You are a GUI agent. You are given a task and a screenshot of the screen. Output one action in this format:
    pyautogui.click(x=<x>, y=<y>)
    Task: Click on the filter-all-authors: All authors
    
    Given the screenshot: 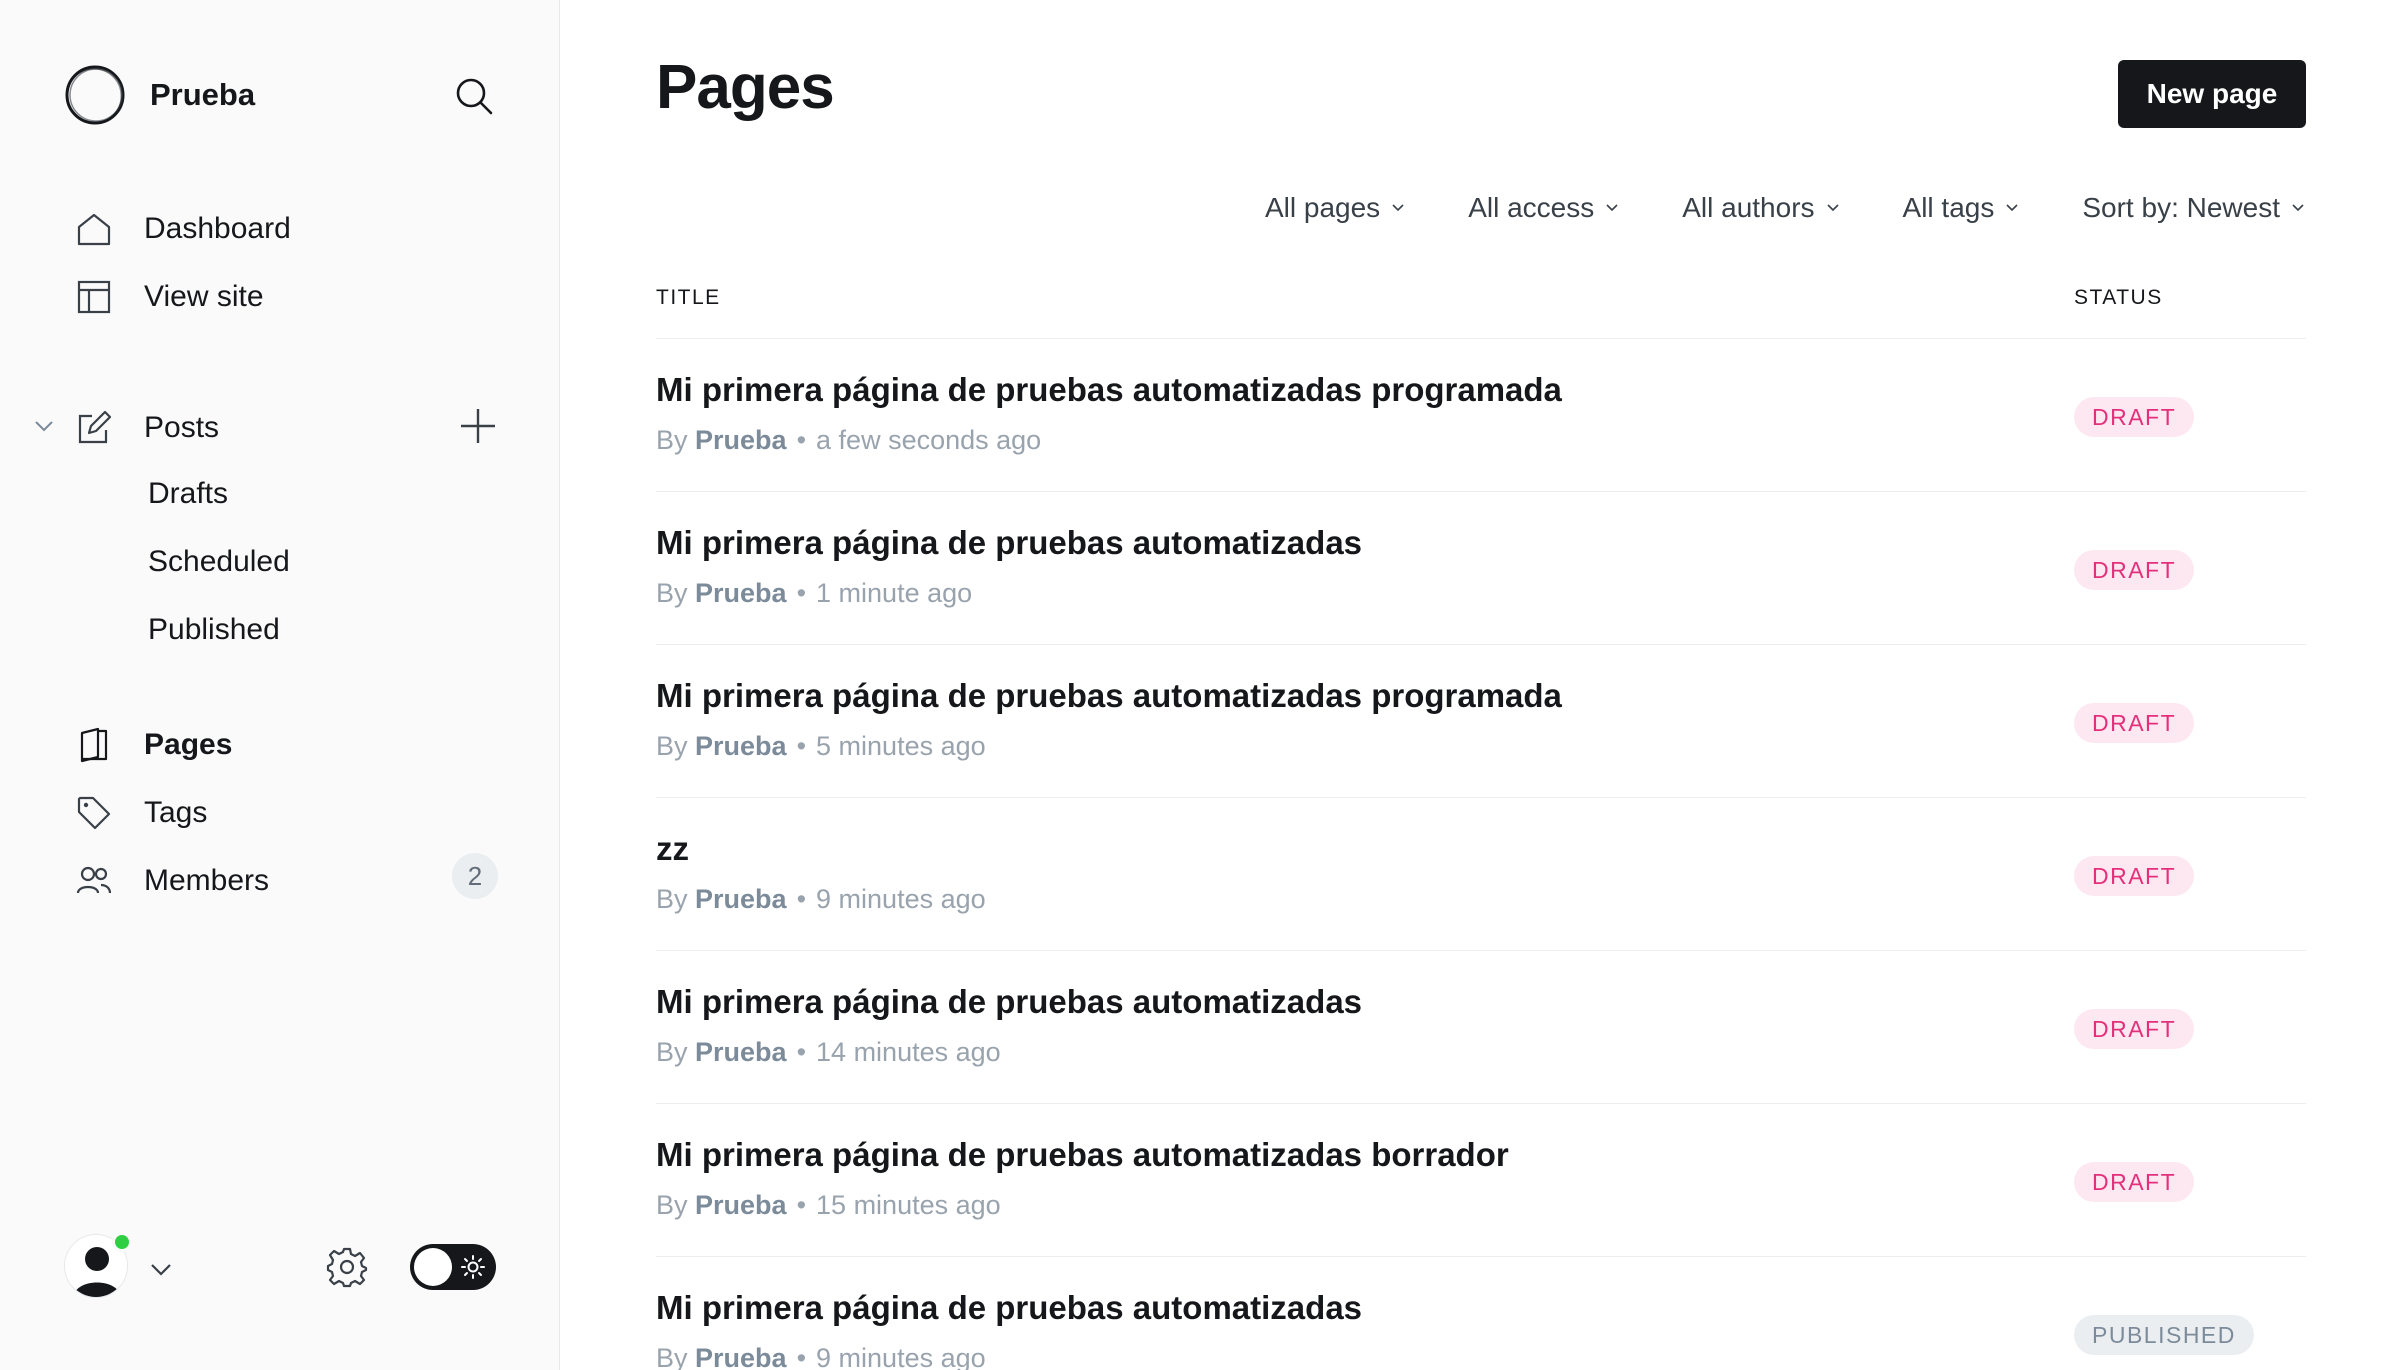 What is the action you would take?
    pyautogui.click(x=1761, y=208)
    